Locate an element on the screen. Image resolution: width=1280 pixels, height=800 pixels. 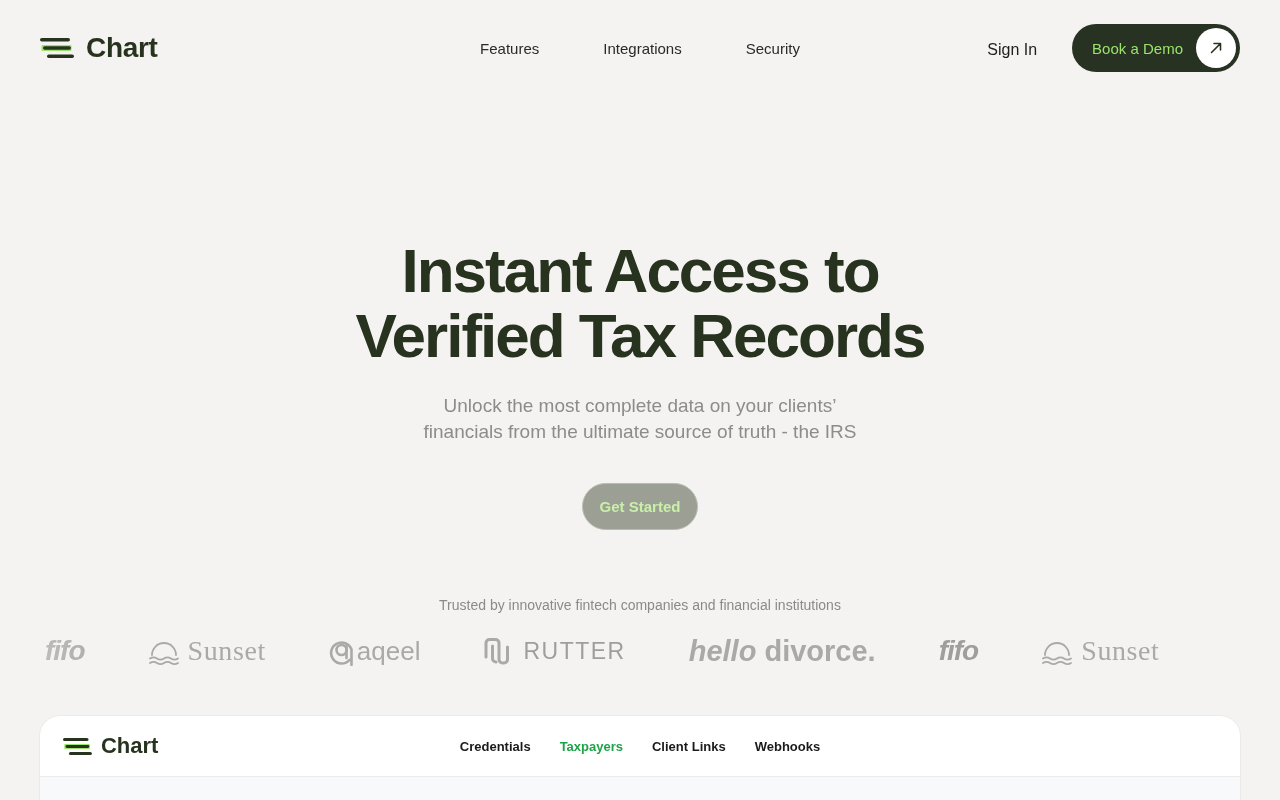
logo-wordmark: hello divorce. is located at coordinates (782, 651).